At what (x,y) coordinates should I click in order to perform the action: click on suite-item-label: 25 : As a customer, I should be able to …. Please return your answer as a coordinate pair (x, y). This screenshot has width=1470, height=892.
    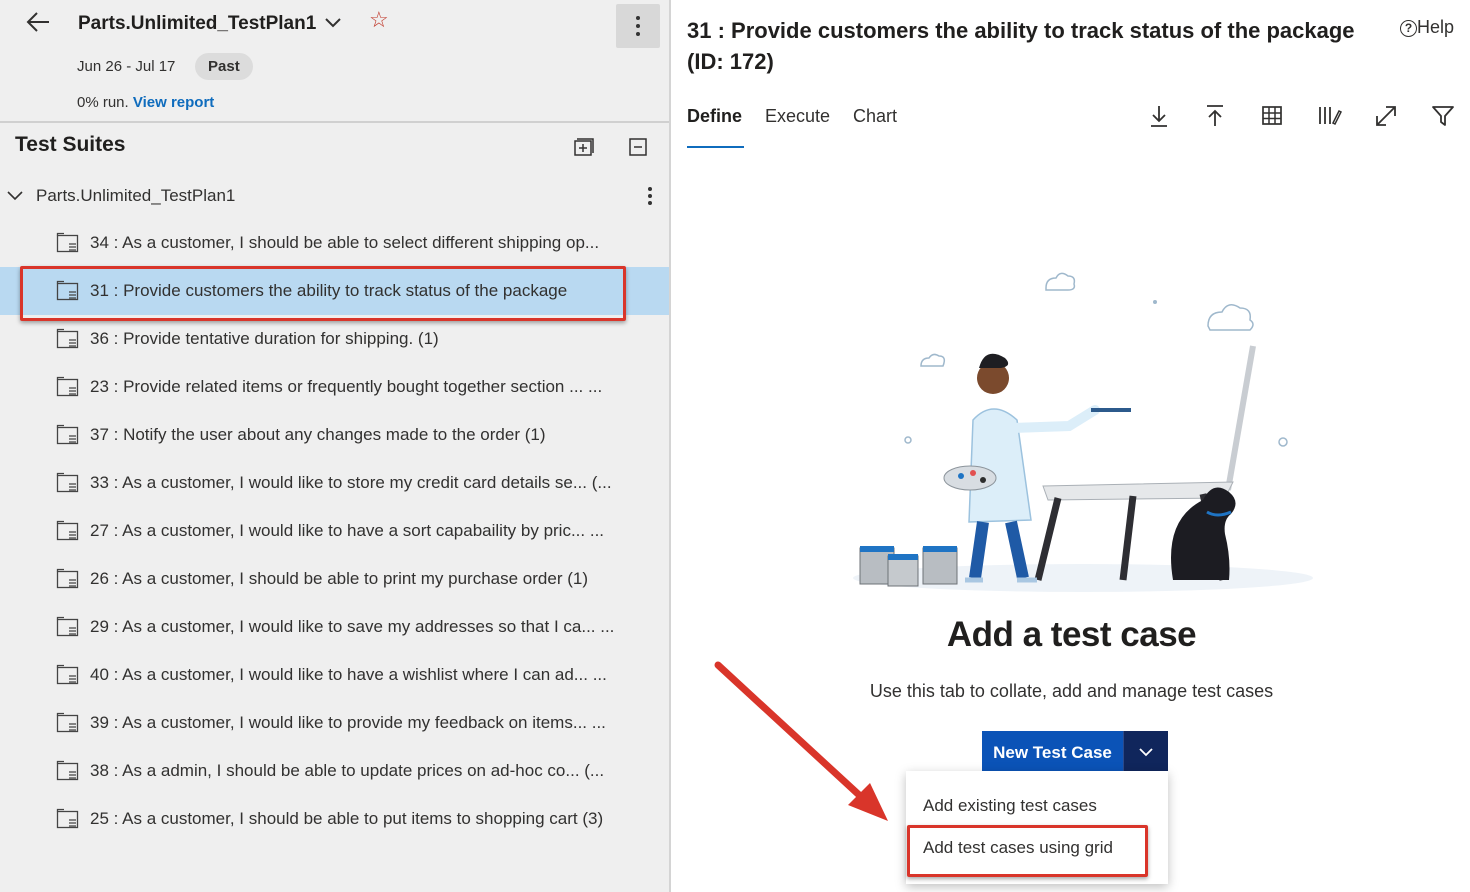
    Looking at the image, I should click on (347, 818).